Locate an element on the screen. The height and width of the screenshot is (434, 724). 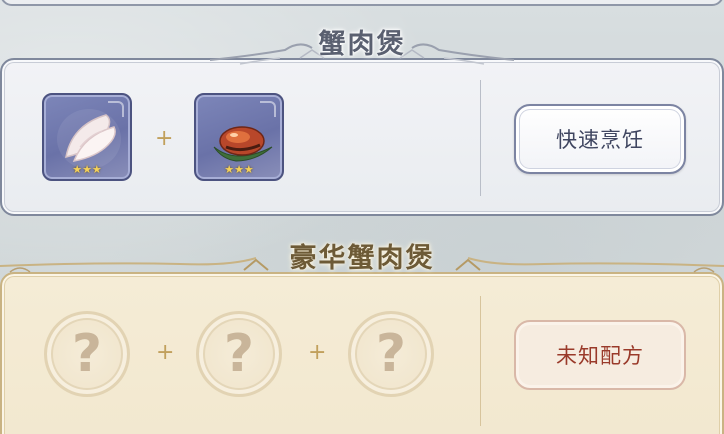
unknown-recipe-button: 未知配方 is located at coordinates (600, 355).